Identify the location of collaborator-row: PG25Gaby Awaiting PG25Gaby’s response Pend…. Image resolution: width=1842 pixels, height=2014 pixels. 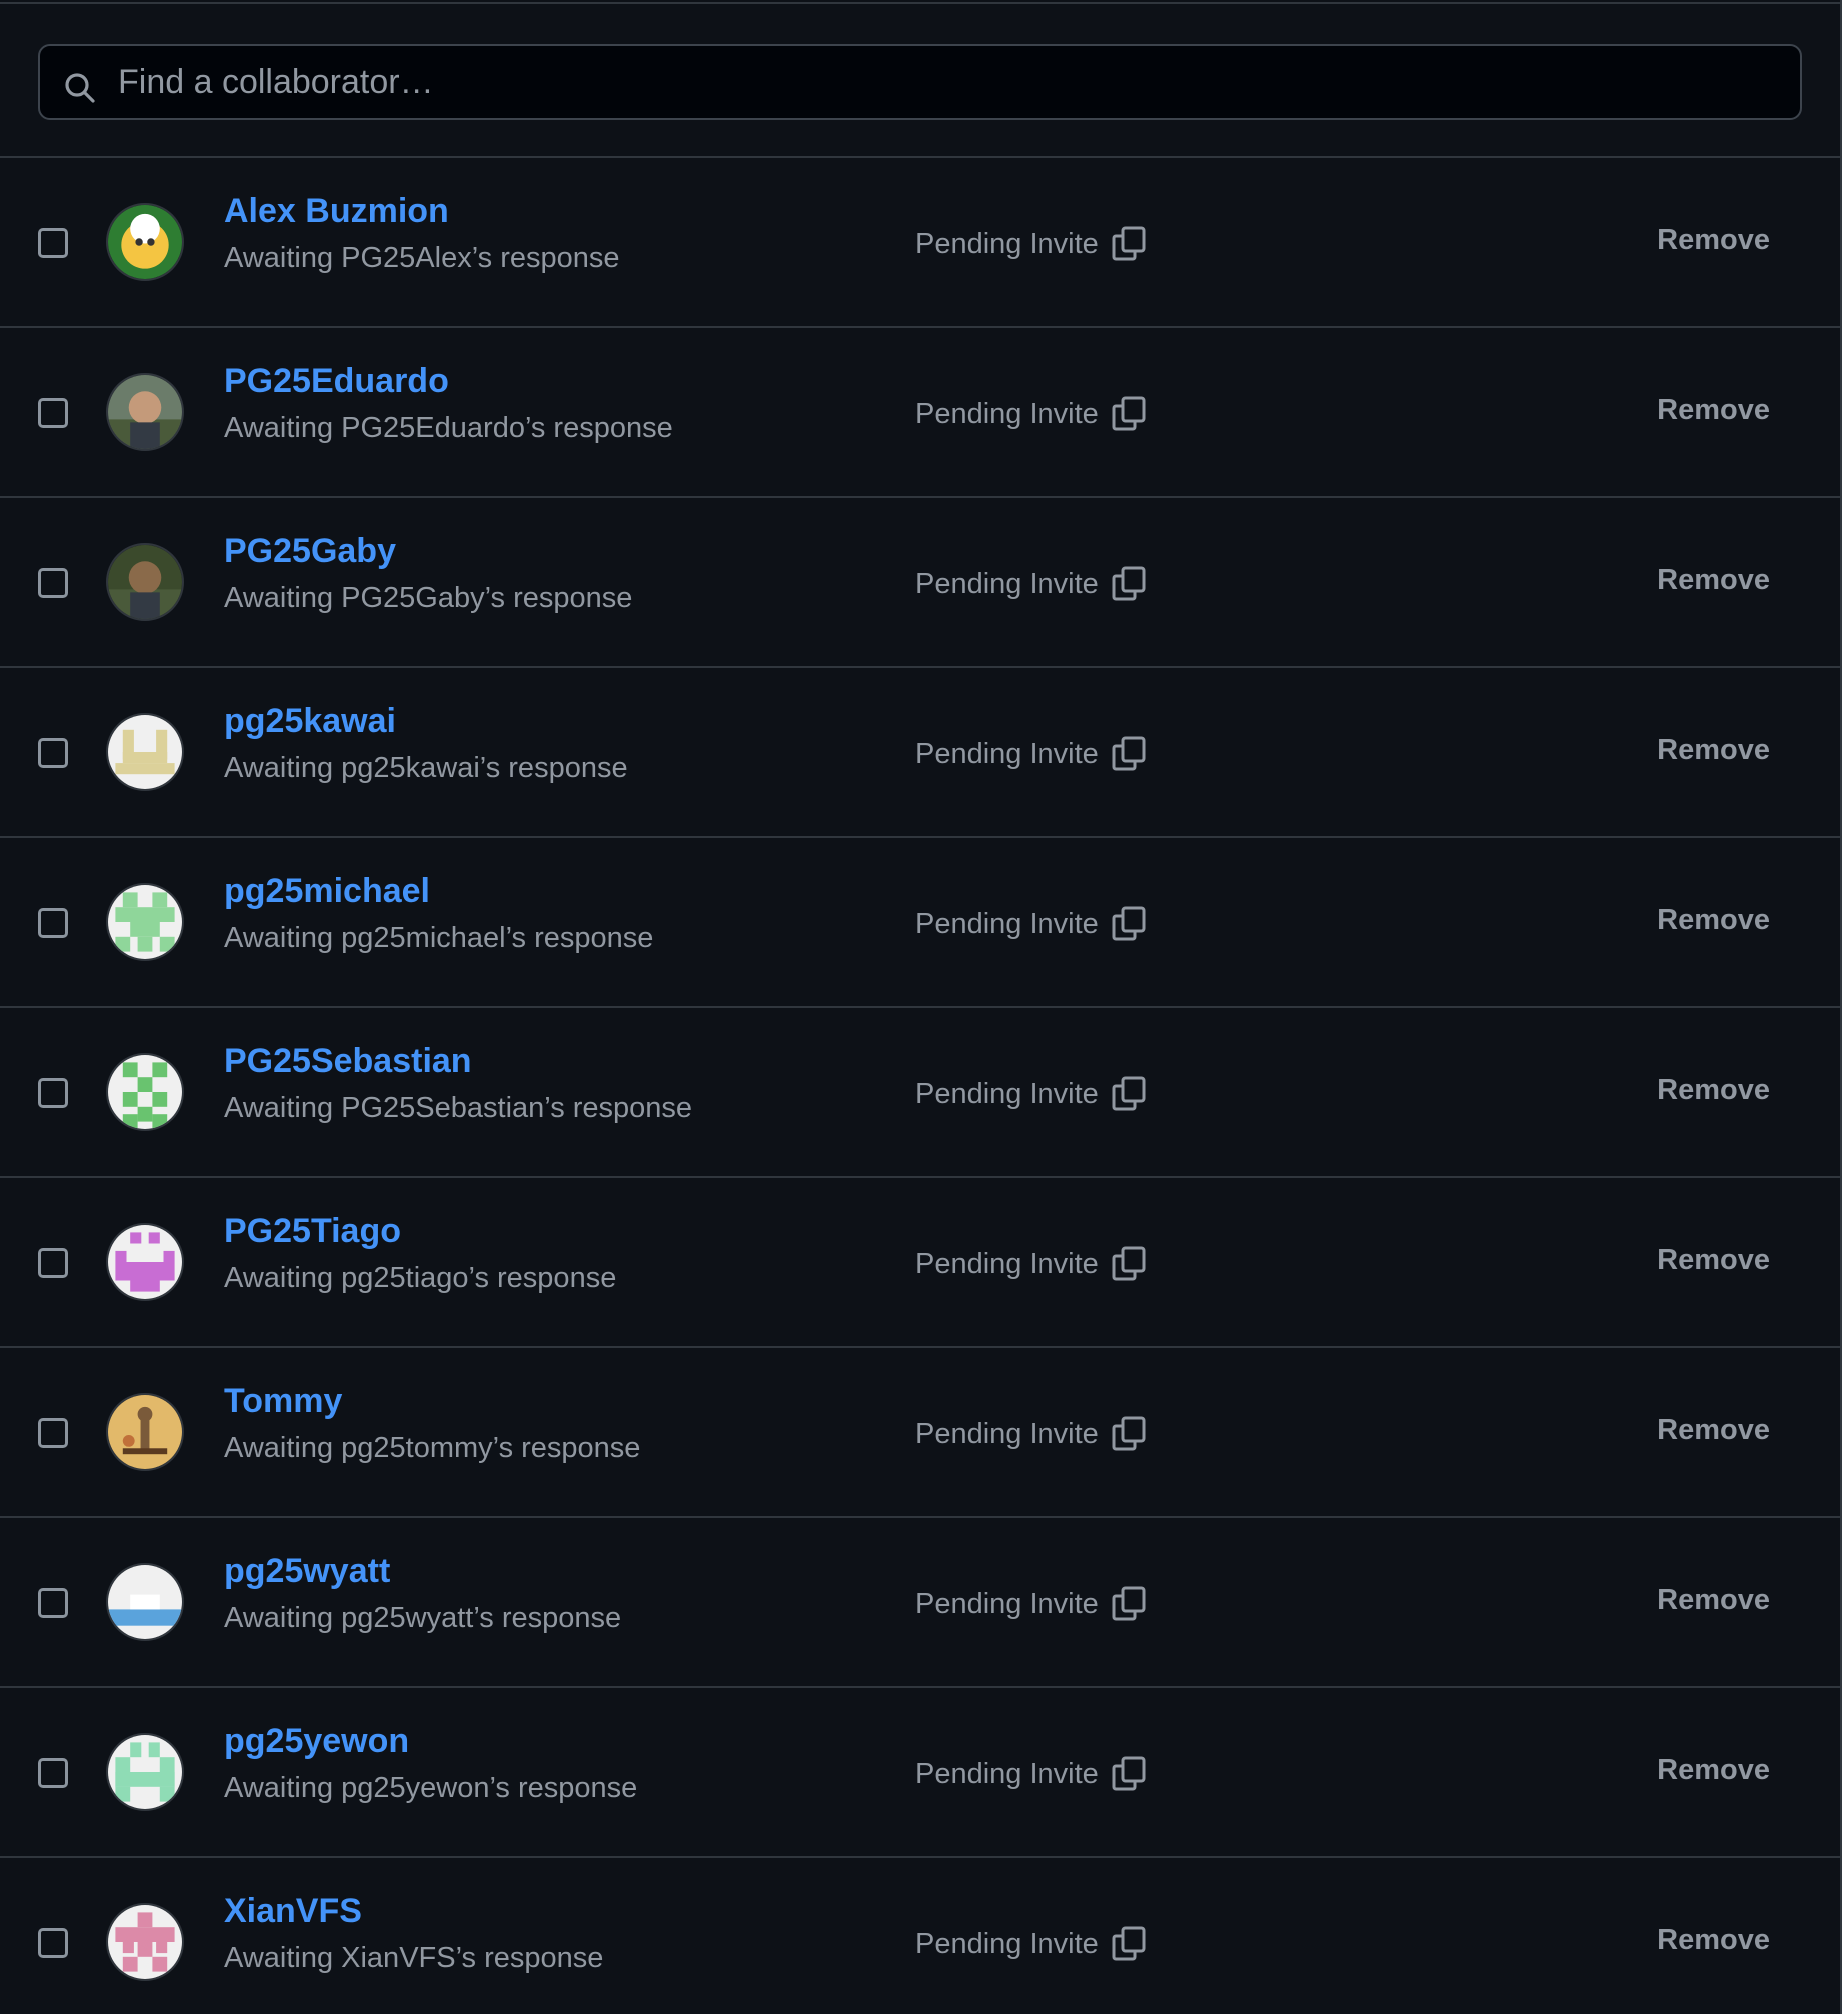
(920, 583).